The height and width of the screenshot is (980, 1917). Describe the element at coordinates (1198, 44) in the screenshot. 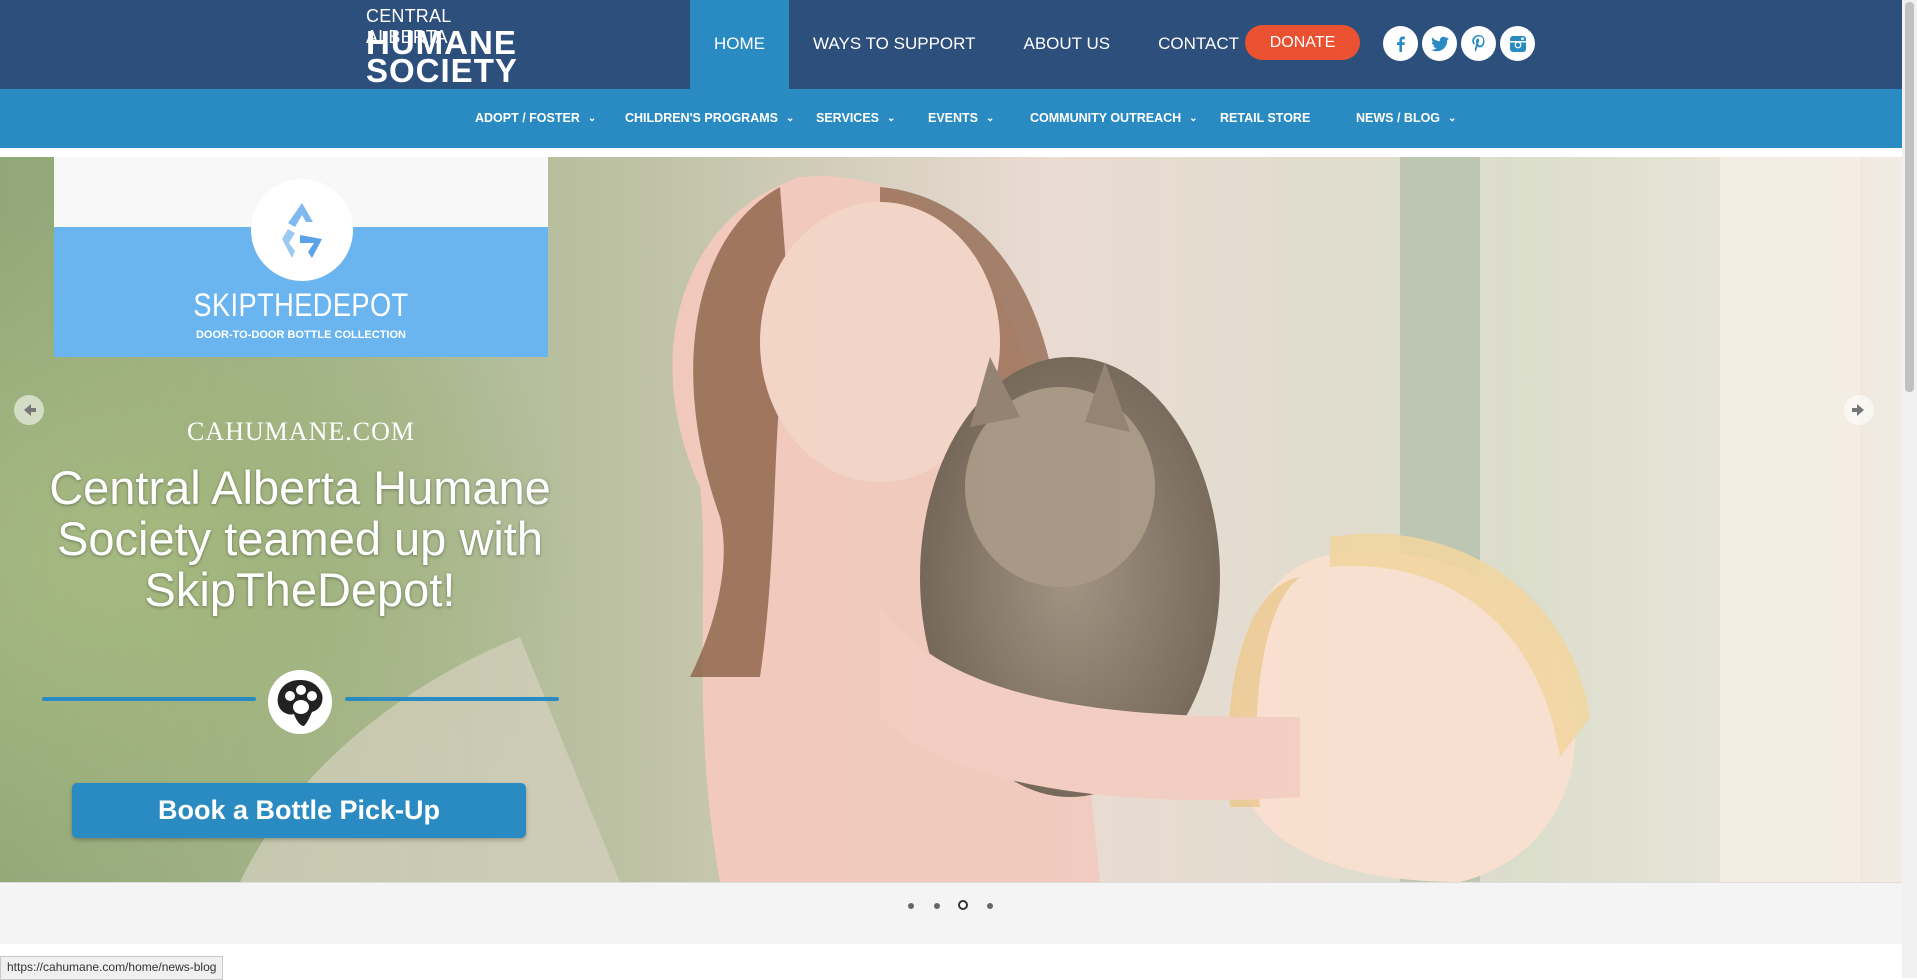

I see `nav-contact: CONTACT` at that location.